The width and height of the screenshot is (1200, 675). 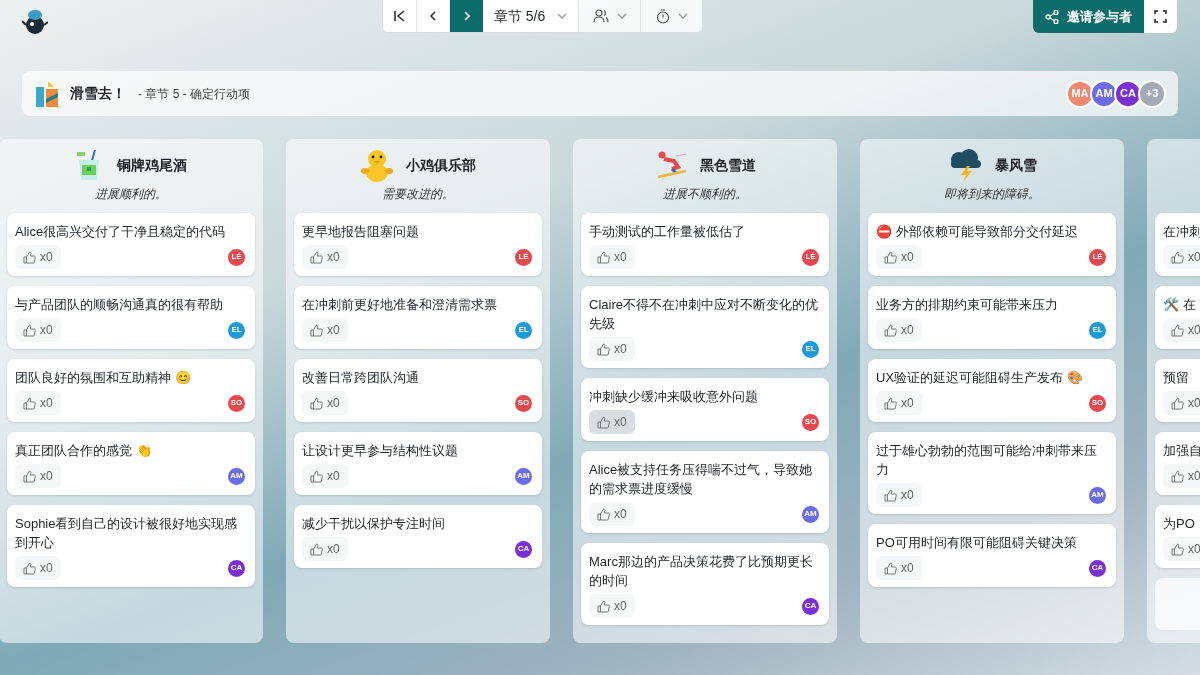 I want to click on card-text: Claire不得不在冲刺中应对不断变化的优先级, so click(x=704, y=314).